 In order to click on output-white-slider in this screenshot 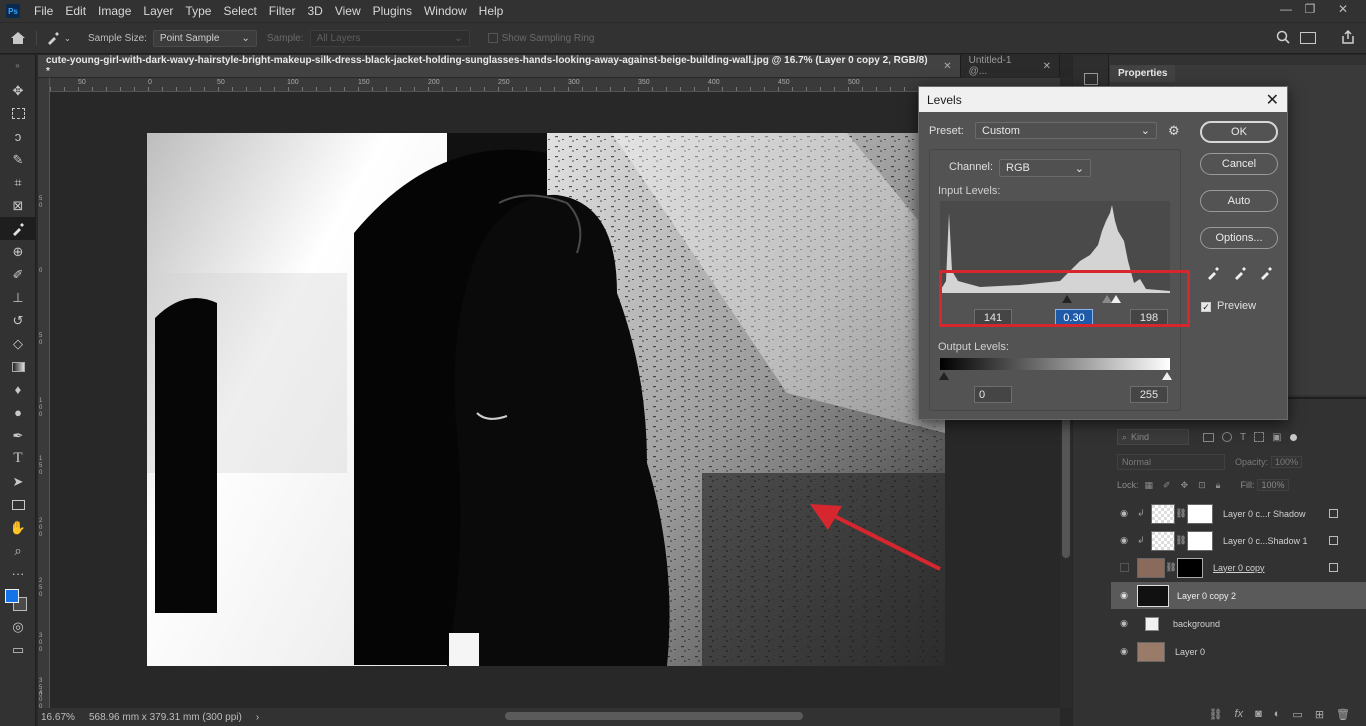, I will do `click(1167, 376)`.